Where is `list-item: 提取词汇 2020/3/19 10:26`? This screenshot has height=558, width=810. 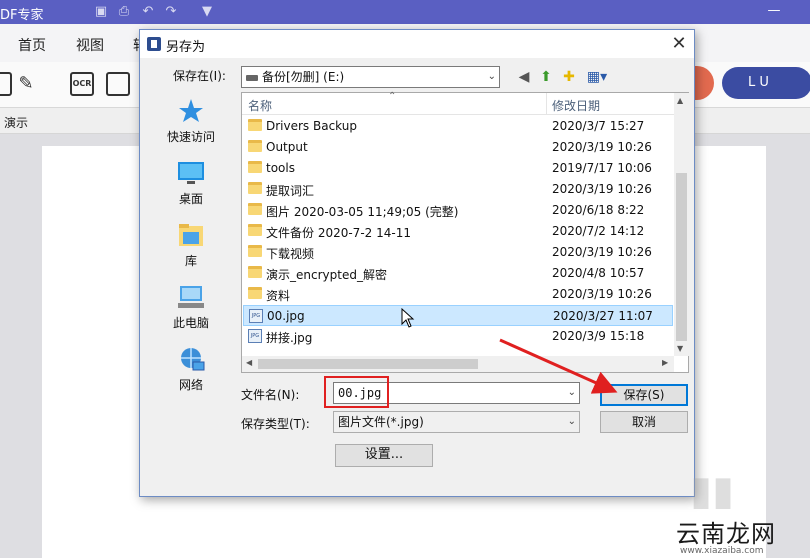 list-item: 提取词汇 2020/3/19 10:26 is located at coordinates (458, 189).